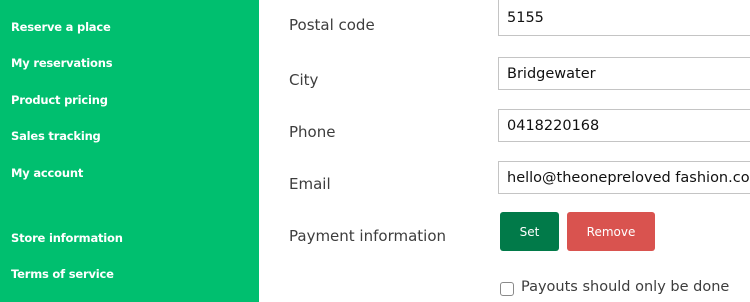 The height and width of the screenshot is (302, 750). Describe the element at coordinates (304, 80) in the screenshot. I see `city-label: City` at that location.